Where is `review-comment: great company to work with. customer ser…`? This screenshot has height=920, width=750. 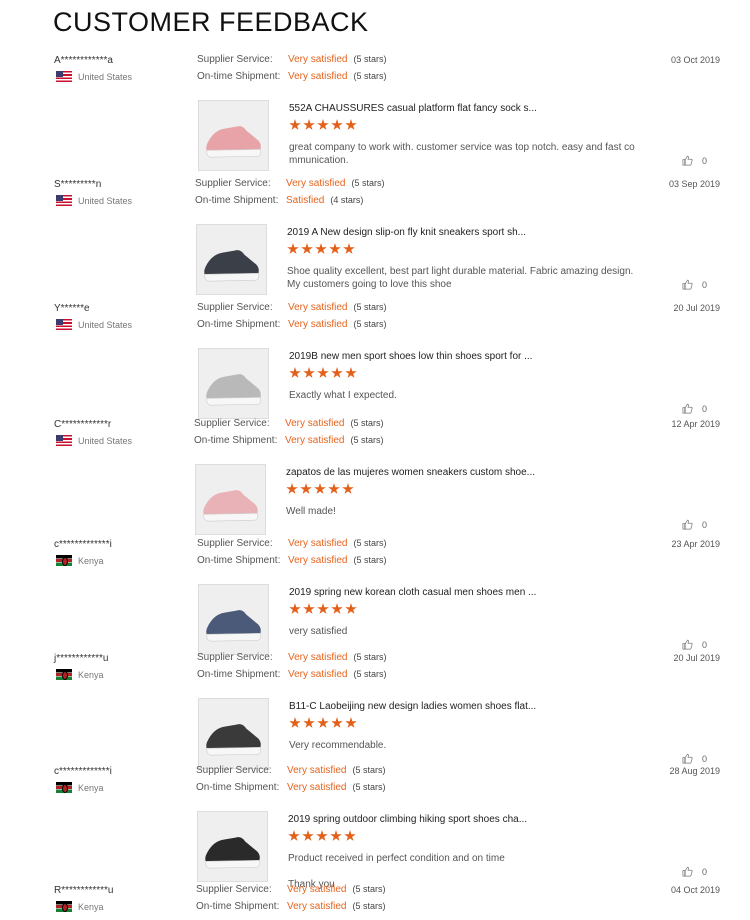
review-comment: great company to work with. customer ser… is located at coordinates (462, 154).